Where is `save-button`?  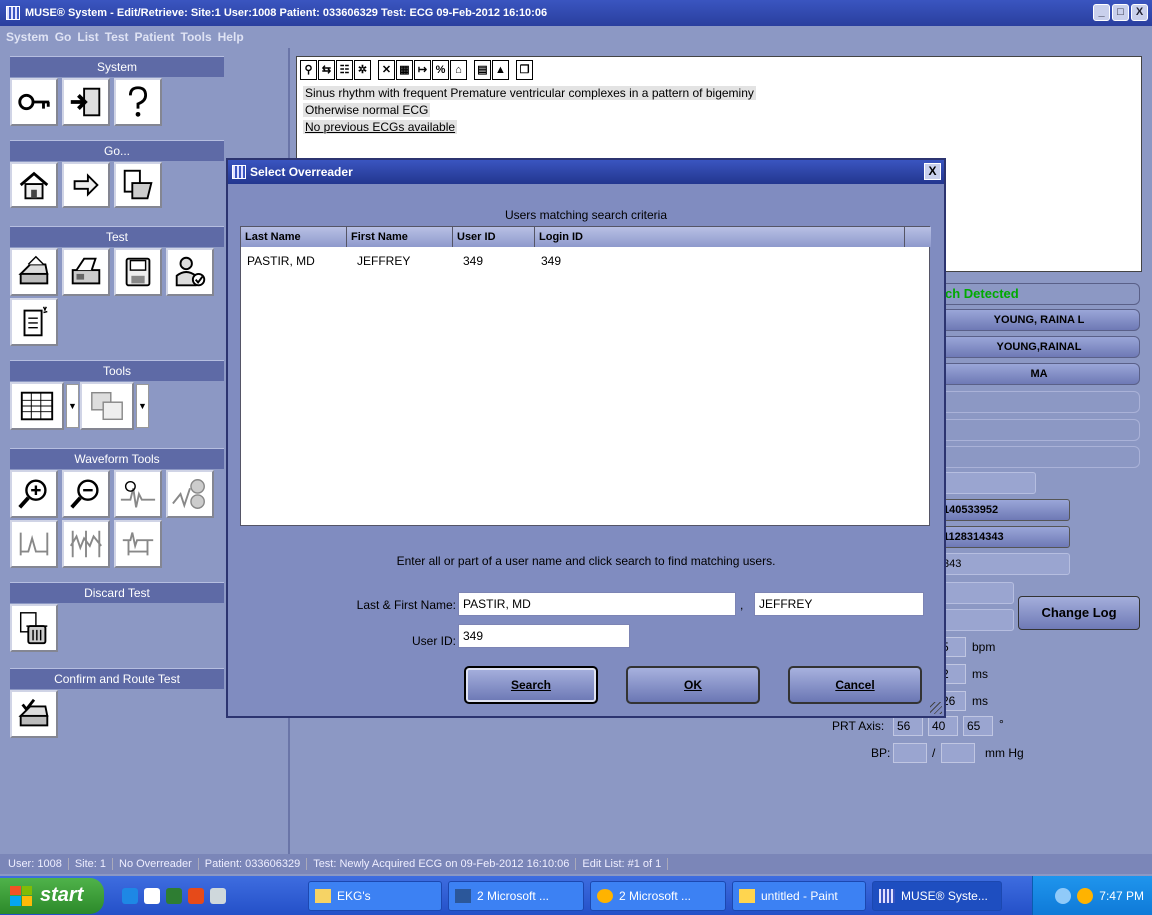 save-button is located at coordinates (138, 272).